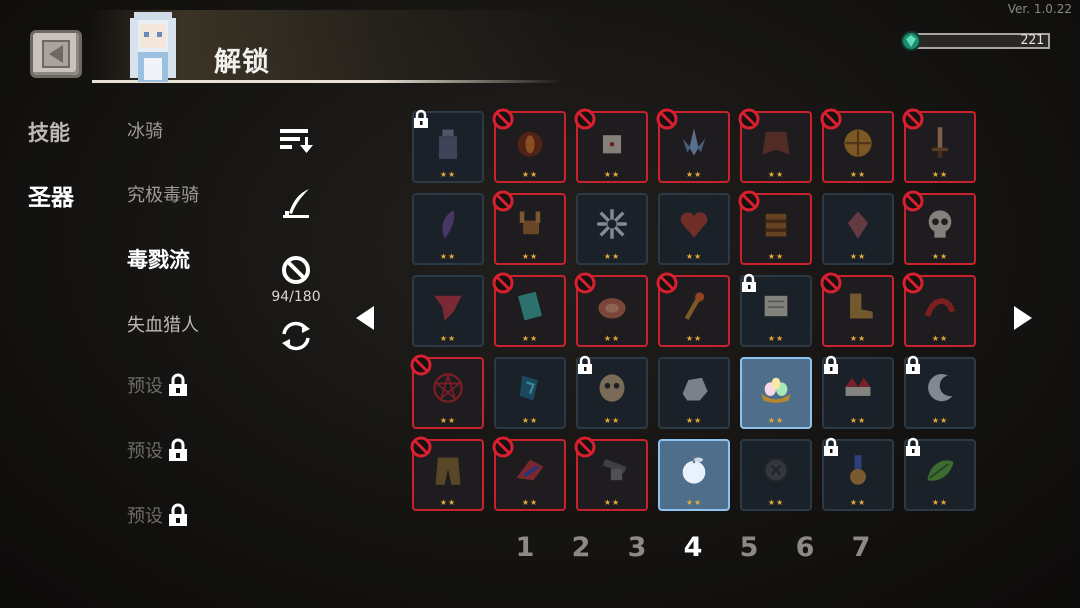 This screenshot has height=608, width=1080. What do you see at coordinates (805, 547) in the screenshot?
I see `page-6: 6` at bounding box center [805, 547].